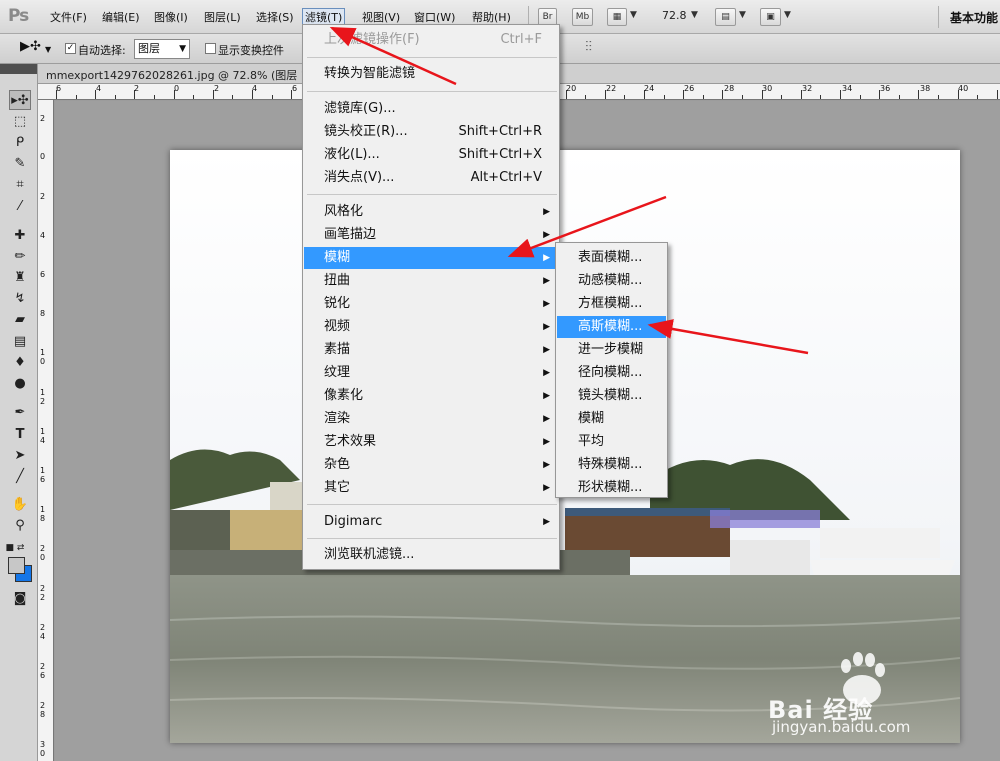 The image size is (1000, 761). What do you see at coordinates (20, 207) in the screenshot?
I see `eyedropper-tool-icon: ⁄` at bounding box center [20, 207].